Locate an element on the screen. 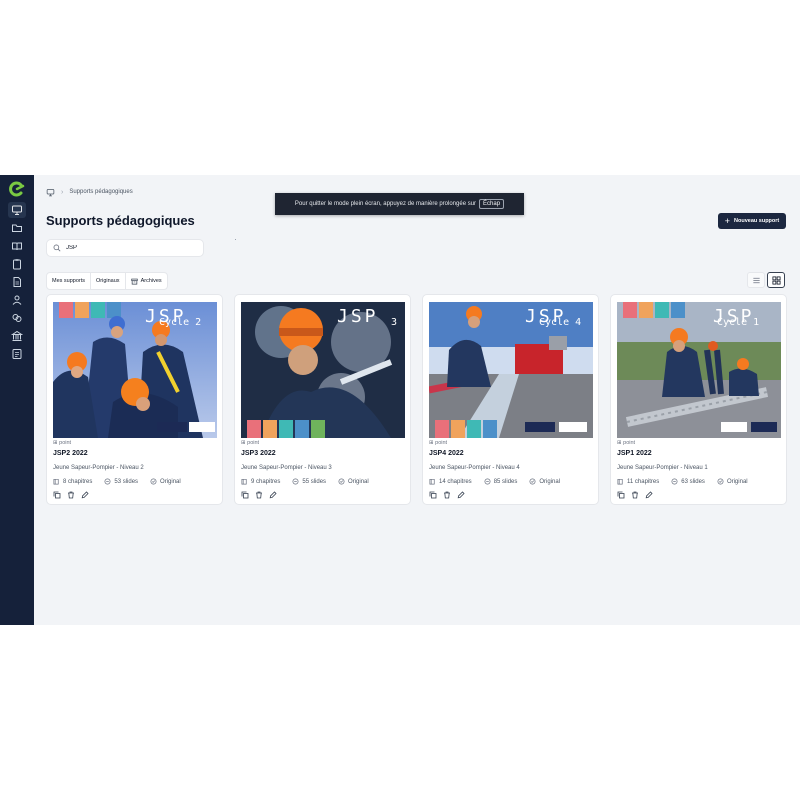 The width and height of the screenshot is (800, 800). brand-logo is located at coordinates (17, 189).